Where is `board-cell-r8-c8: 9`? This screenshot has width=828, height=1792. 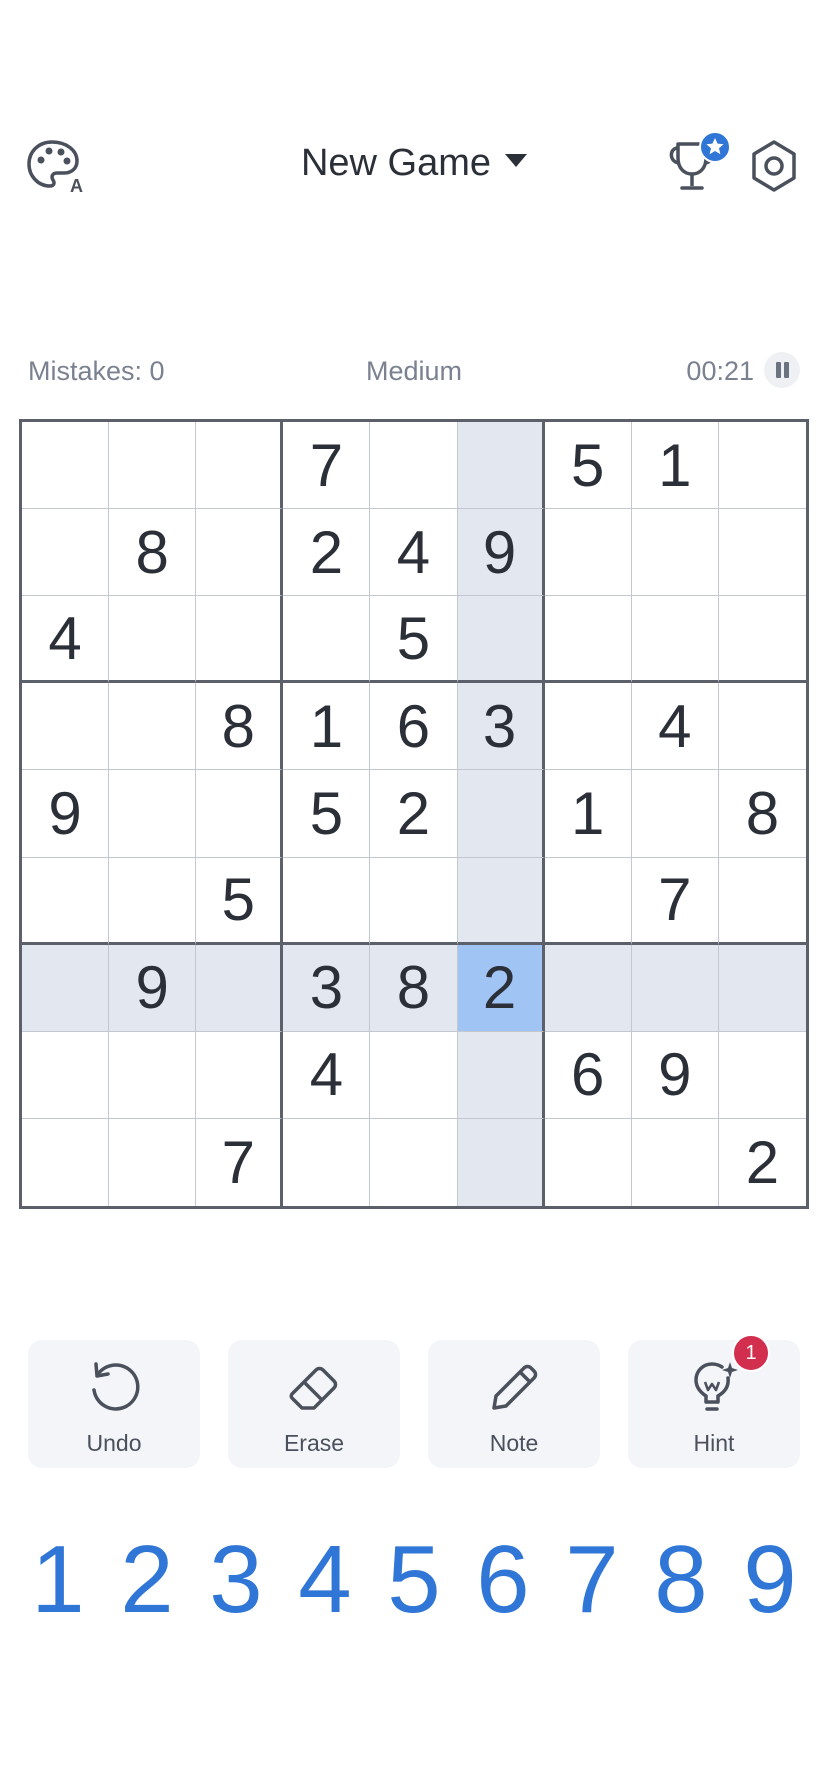
board-cell-r8-c8: 9 is located at coordinates (675, 1075).